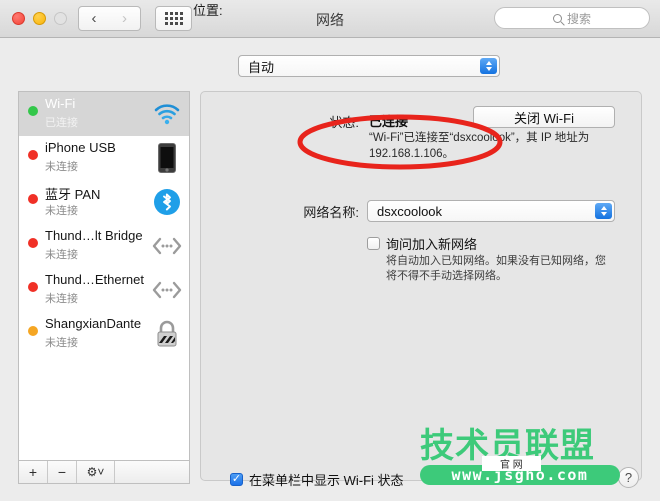 This screenshot has width=660, height=501. What do you see at coordinates (369, 66) in the screenshot?
I see `location-select: 自动` at bounding box center [369, 66].